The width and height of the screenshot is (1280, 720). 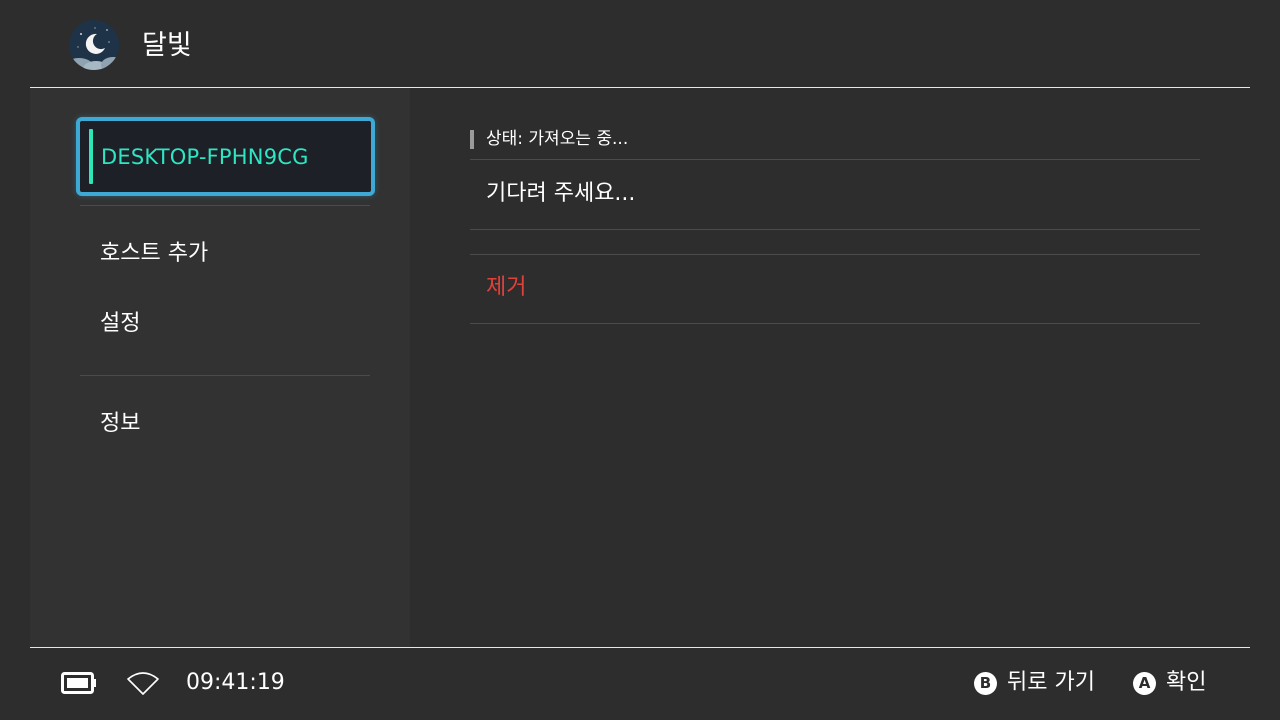 I want to click on confirm-hint: A 확인, so click(x=1169, y=683).